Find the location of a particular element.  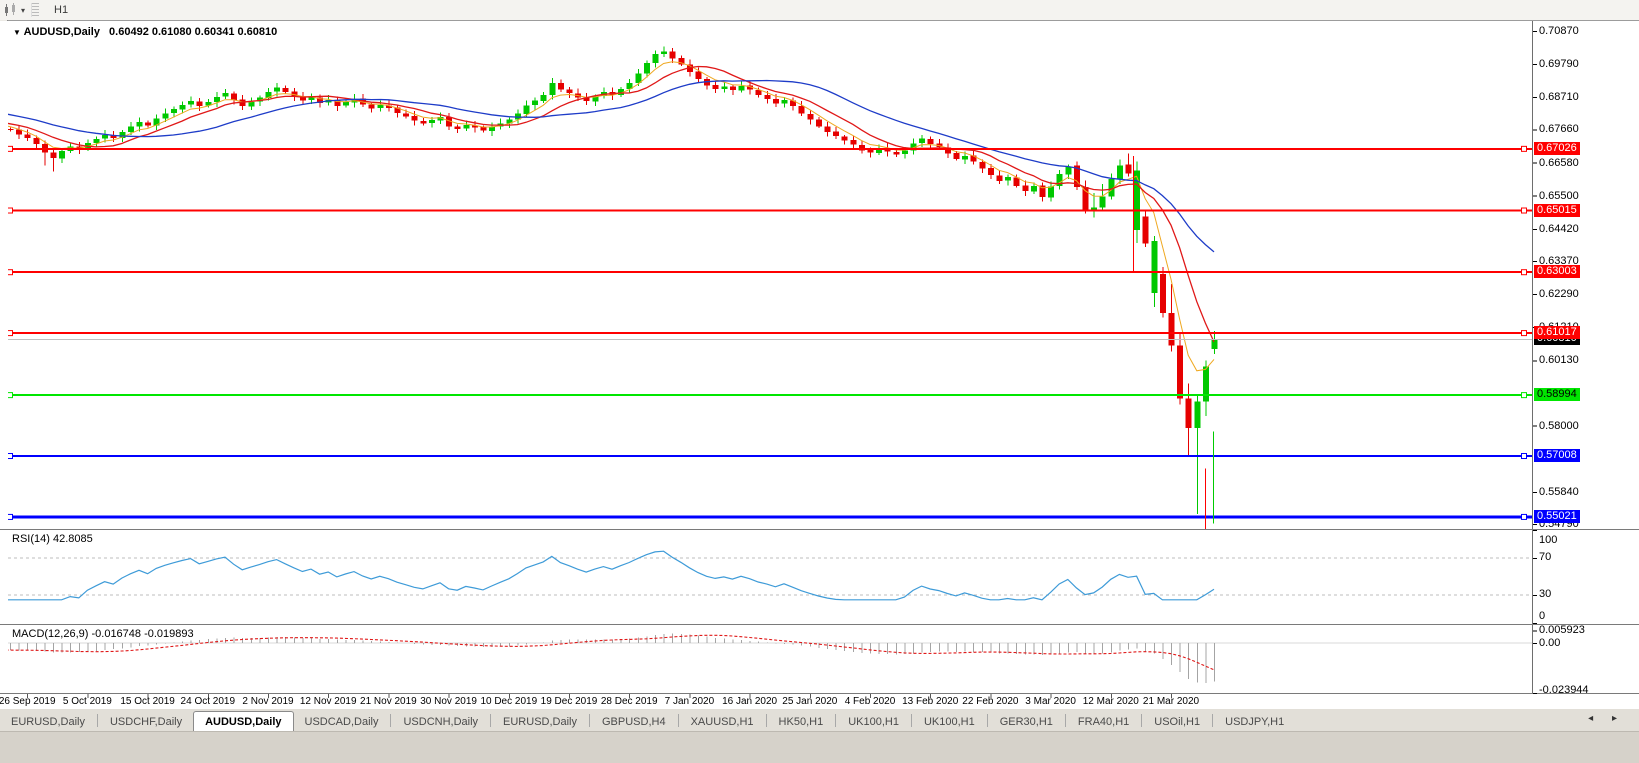

chart-tab-usdjpy-h1: USDJPY,H1 is located at coordinates (1254, 722).